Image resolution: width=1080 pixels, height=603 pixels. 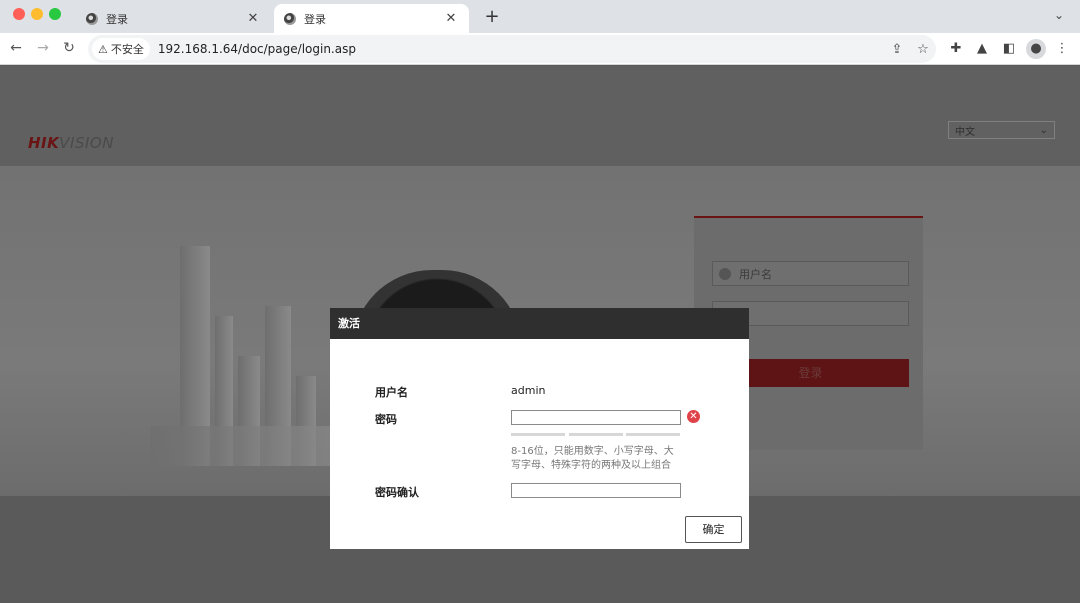 I want to click on password-field, so click(x=596, y=417).